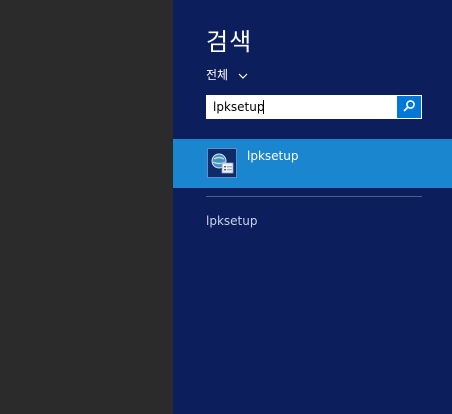 Image resolution: width=452 pixels, height=414 pixels. What do you see at coordinates (231, 221) in the screenshot?
I see `search-suggestion: lpksetup` at bounding box center [231, 221].